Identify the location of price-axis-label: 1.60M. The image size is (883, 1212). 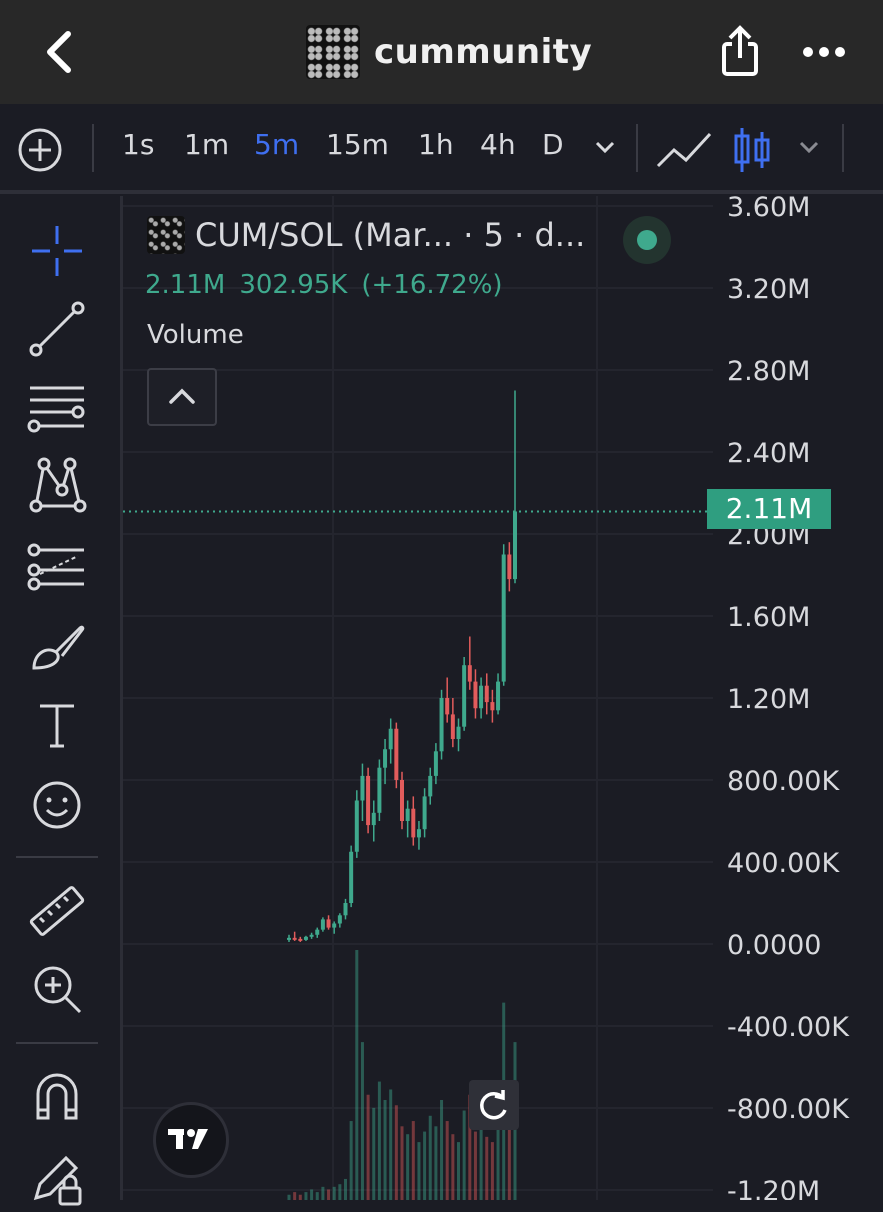
(768, 617).